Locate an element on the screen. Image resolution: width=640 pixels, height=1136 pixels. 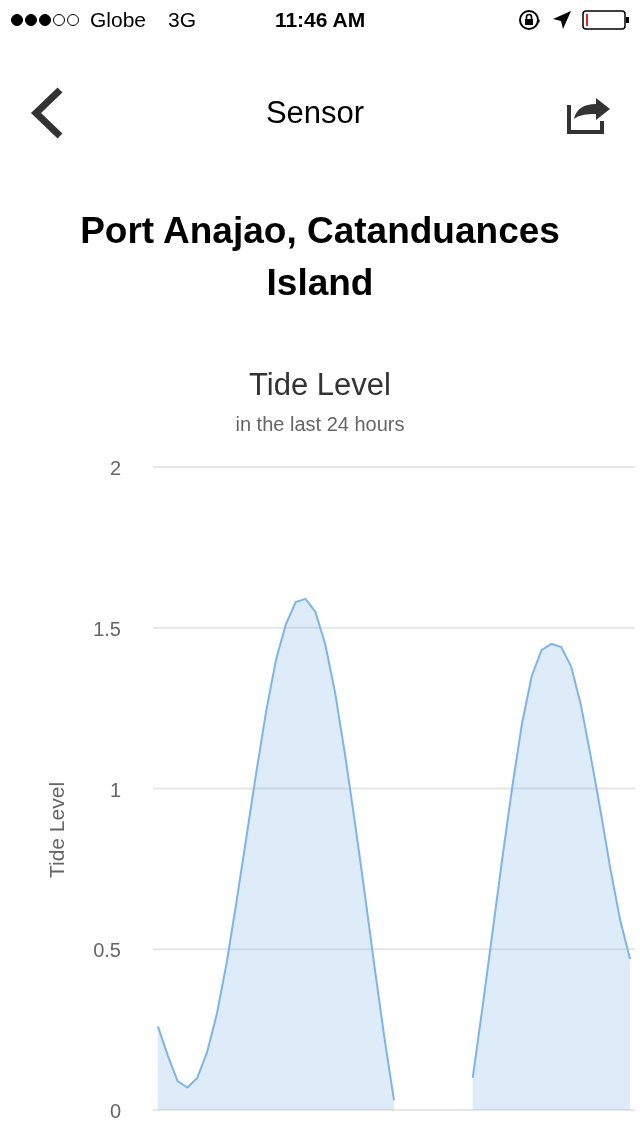
carrier-name: Globe is located at coordinates (118, 20).